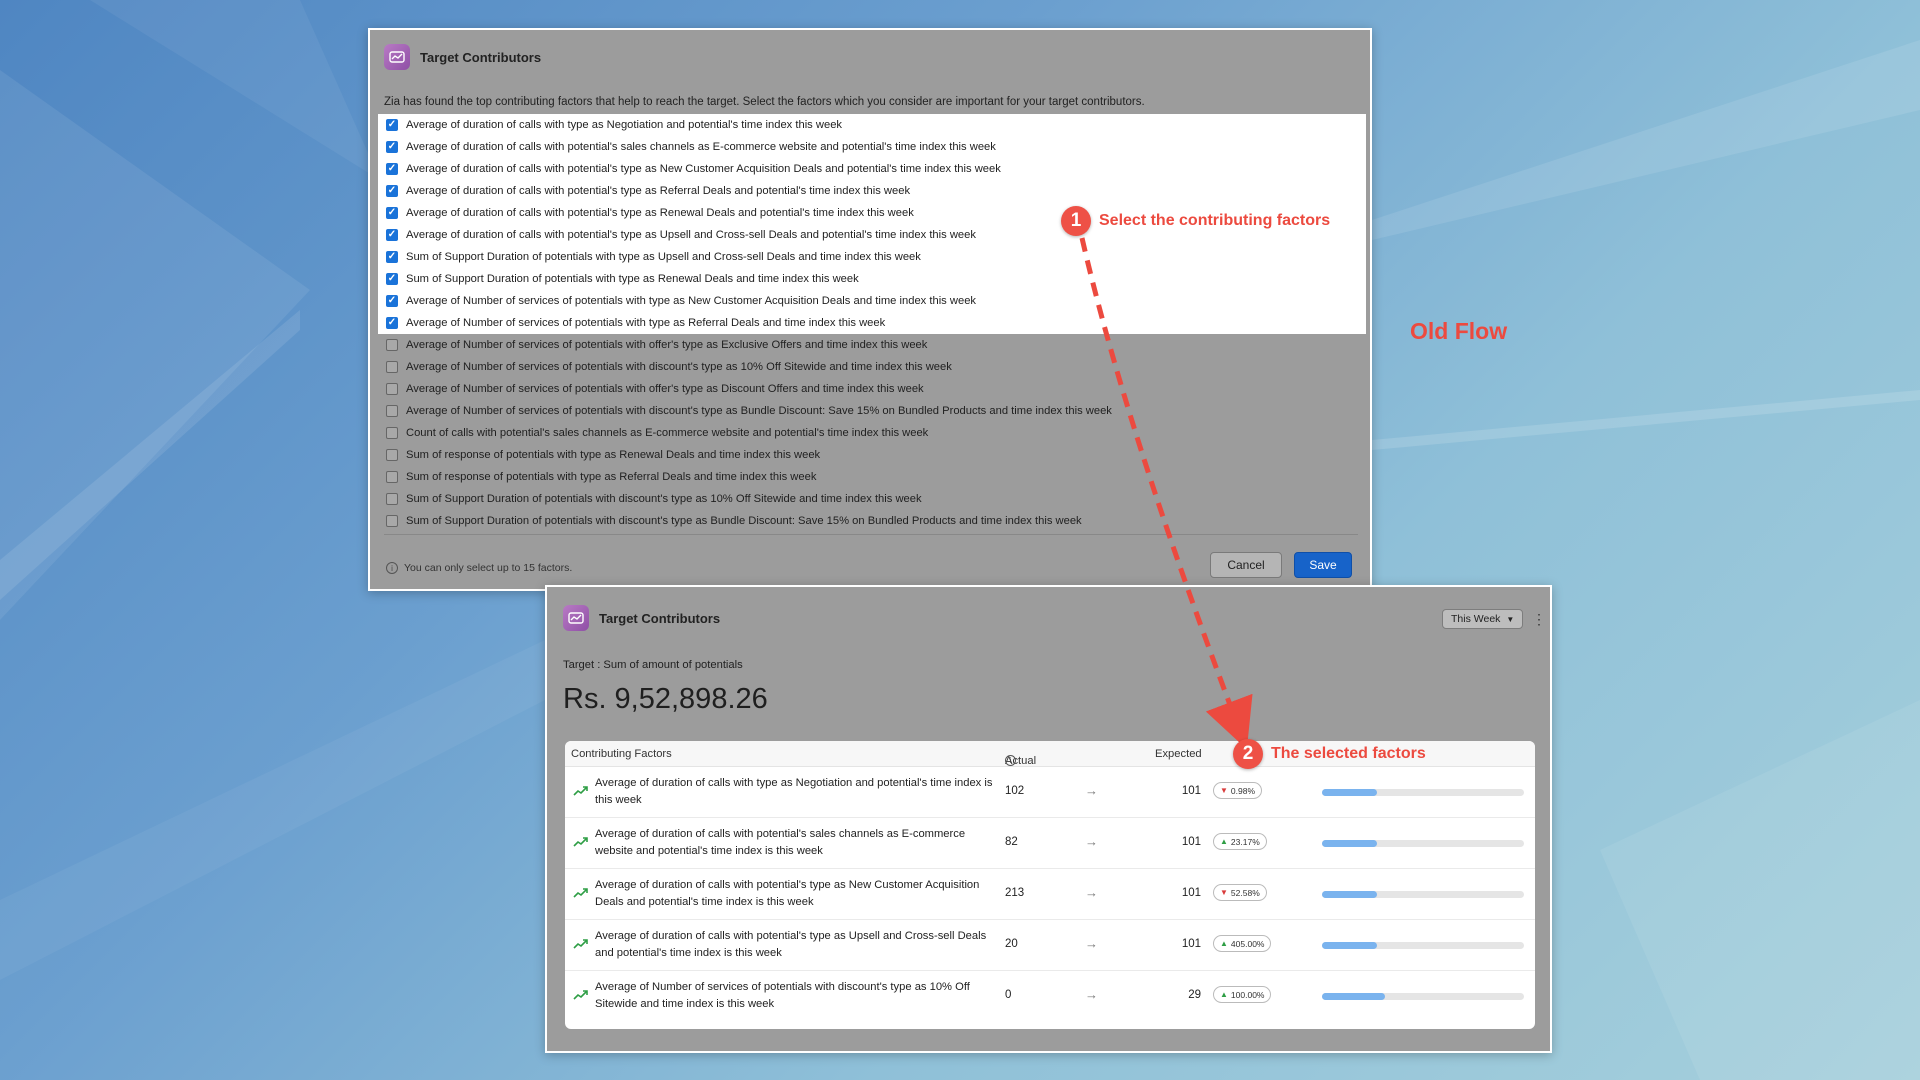 This screenshot has width=1920, height=1080. I want to click on info-icon: i, so click(1010, 760).